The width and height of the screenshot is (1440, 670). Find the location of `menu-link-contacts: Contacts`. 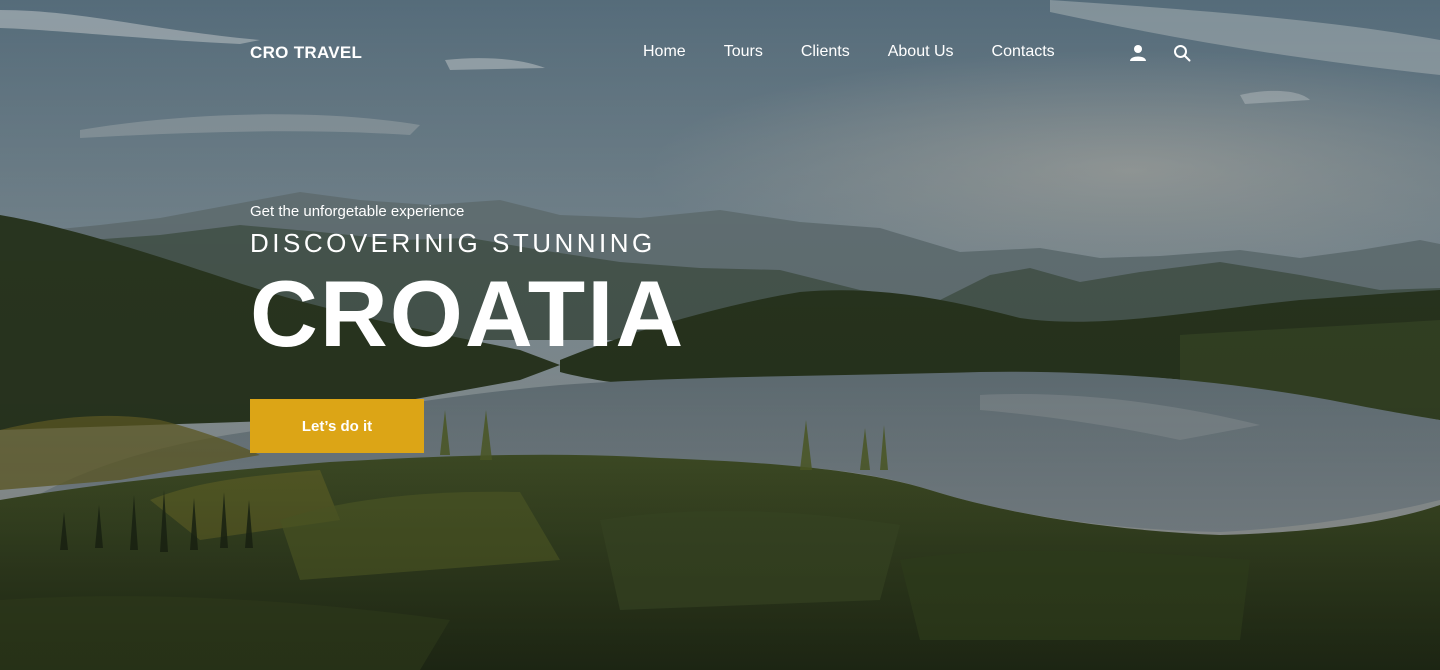

menu-link-contacts: Contacts is located at coordinates (1023, 52).